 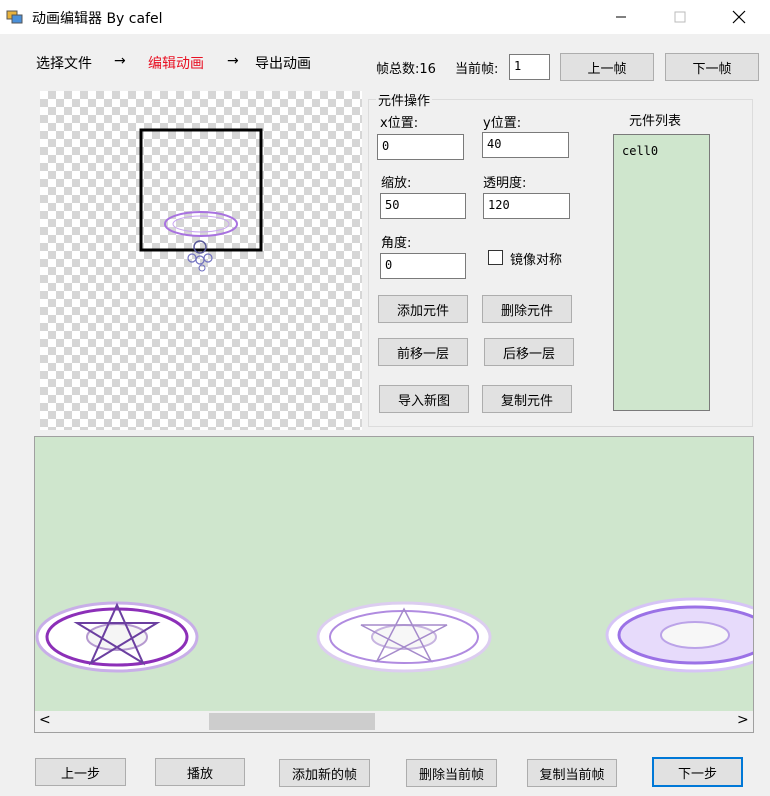 I want to click on delete-element-button: 删除元件, so click(x=527, y=309).